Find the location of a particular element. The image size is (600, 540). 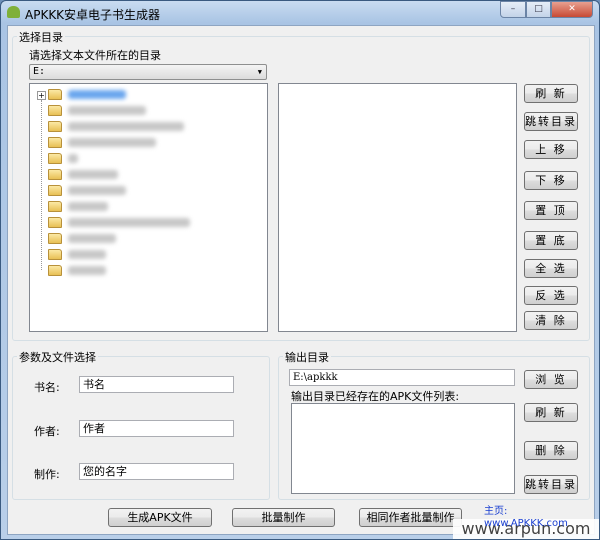

drive-value: E: is located at coordinates (39, 71).